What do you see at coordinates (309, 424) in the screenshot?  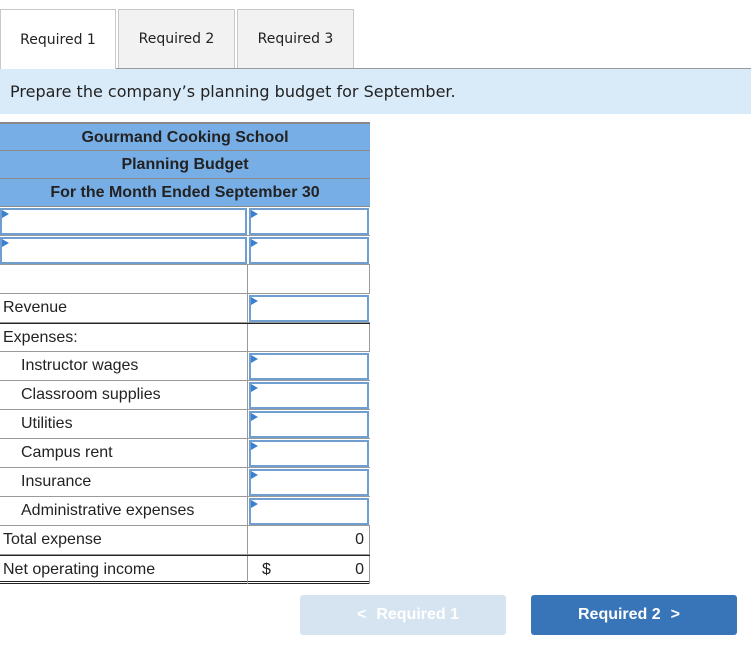 I see `utilities-input` at bounding box center [309, 424].